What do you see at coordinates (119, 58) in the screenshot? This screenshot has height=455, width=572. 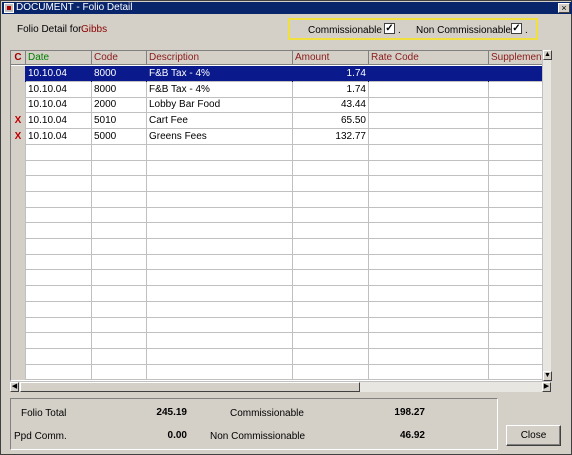 I see `col-header-code: Code` at bounding box center [119, 58].